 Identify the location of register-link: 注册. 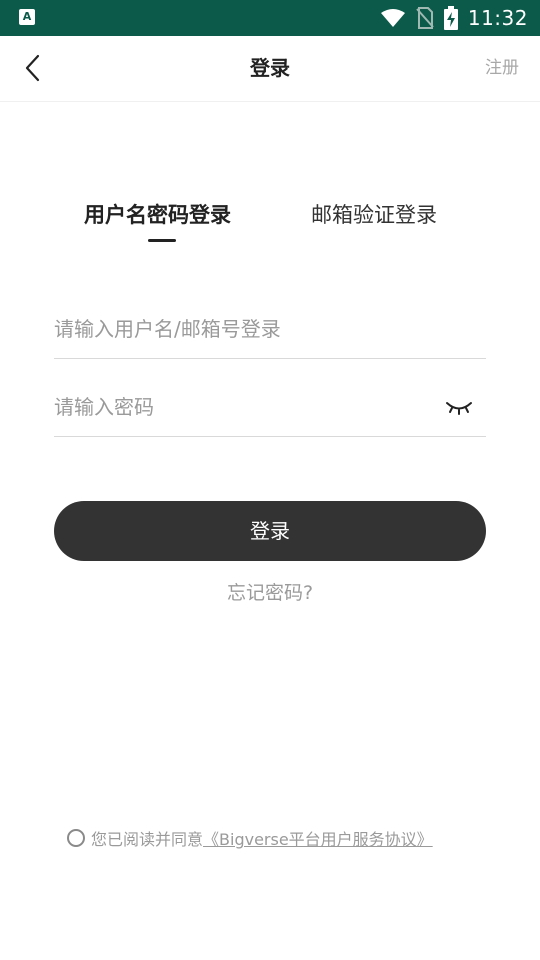
(502, 68).